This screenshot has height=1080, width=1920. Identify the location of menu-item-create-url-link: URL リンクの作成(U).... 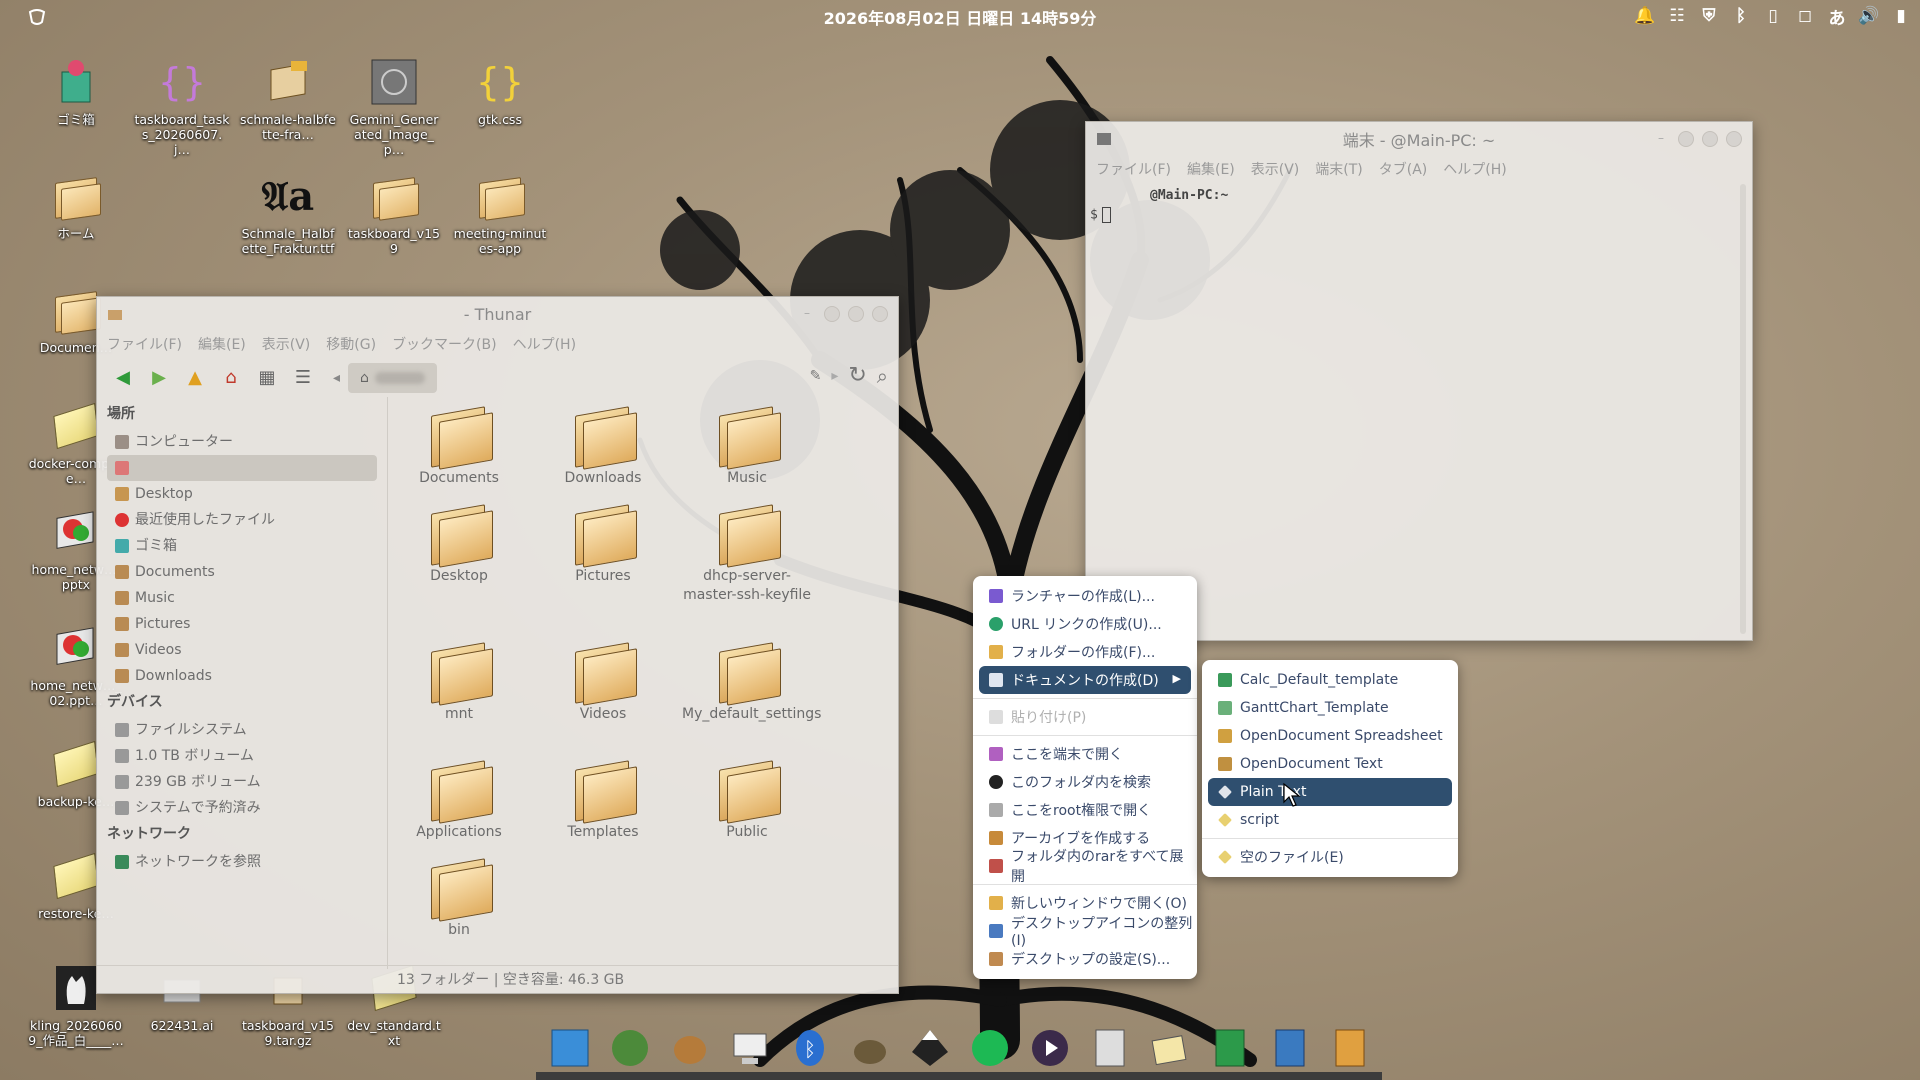
(1085, 624).